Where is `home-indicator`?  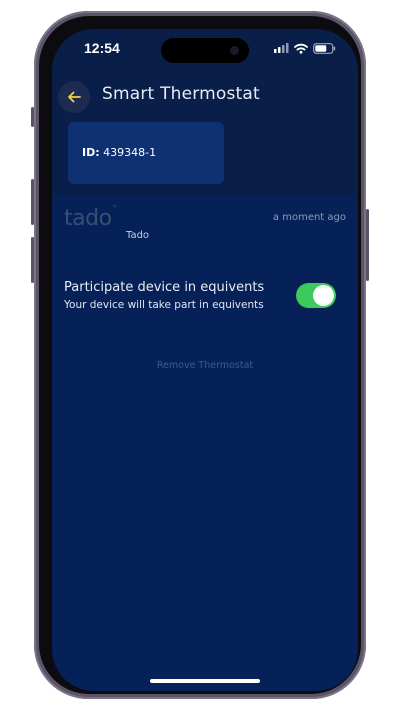
home-indicator is located at coordinates (205, 681).